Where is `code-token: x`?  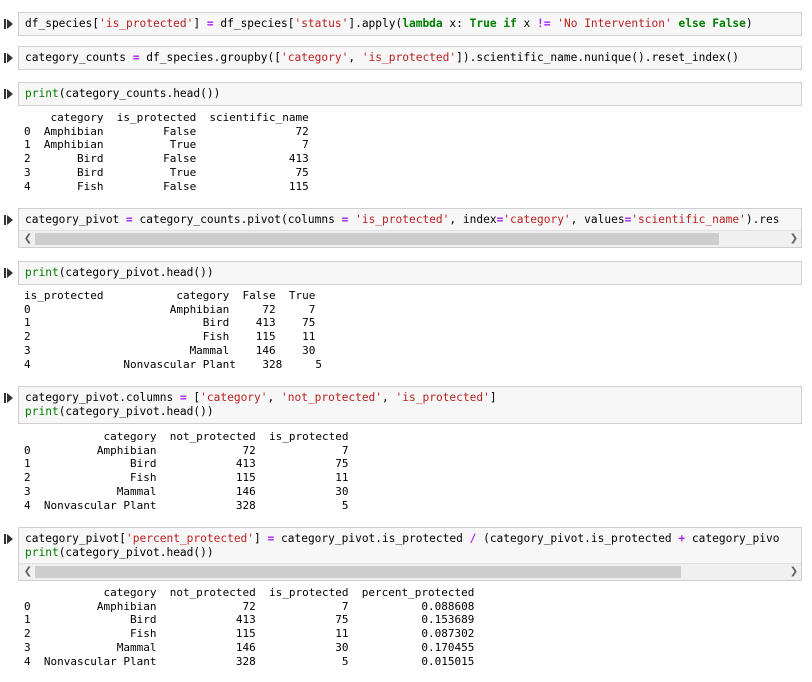 code-token: x is located at coordinates (527, 23).